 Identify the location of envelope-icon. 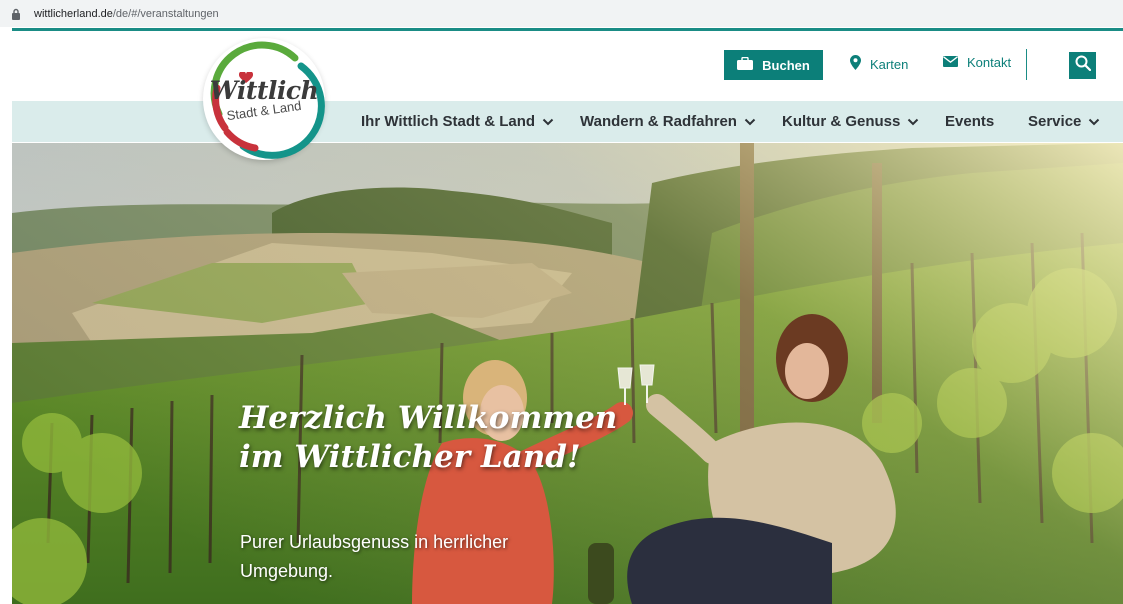
(950, 62).